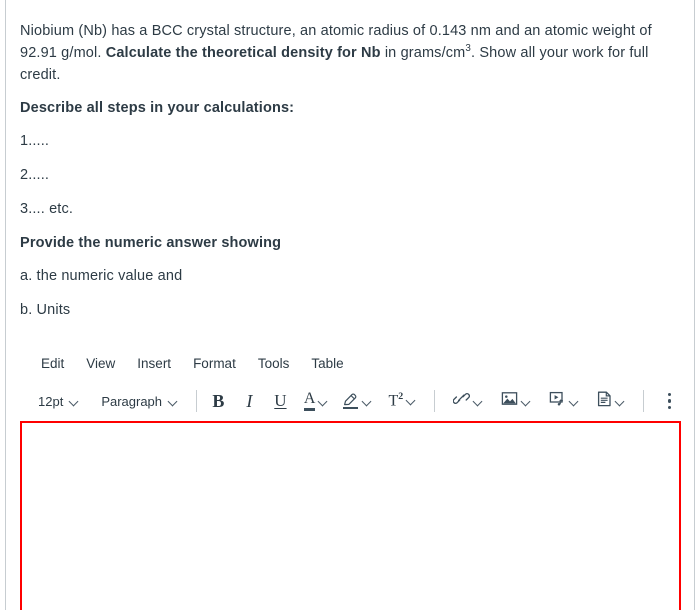  I want to click on underline-button: U, so click(280, 401).